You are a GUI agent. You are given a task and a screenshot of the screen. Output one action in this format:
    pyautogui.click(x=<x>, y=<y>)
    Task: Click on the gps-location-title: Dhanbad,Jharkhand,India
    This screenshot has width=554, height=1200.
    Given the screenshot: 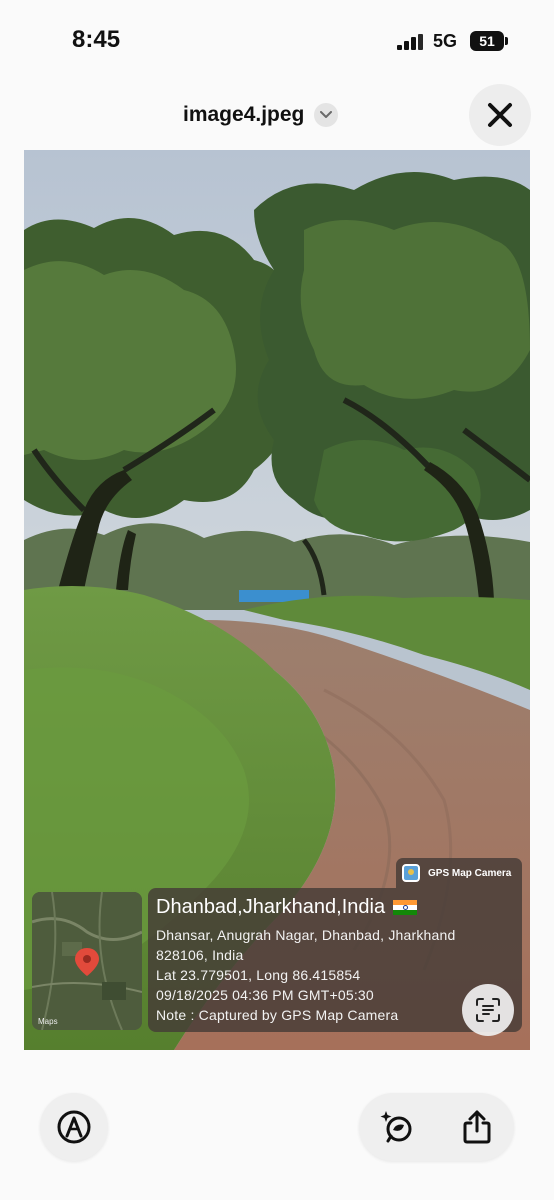 What is the action you would take?
    pyautogui.click(x=335, y=907)
    